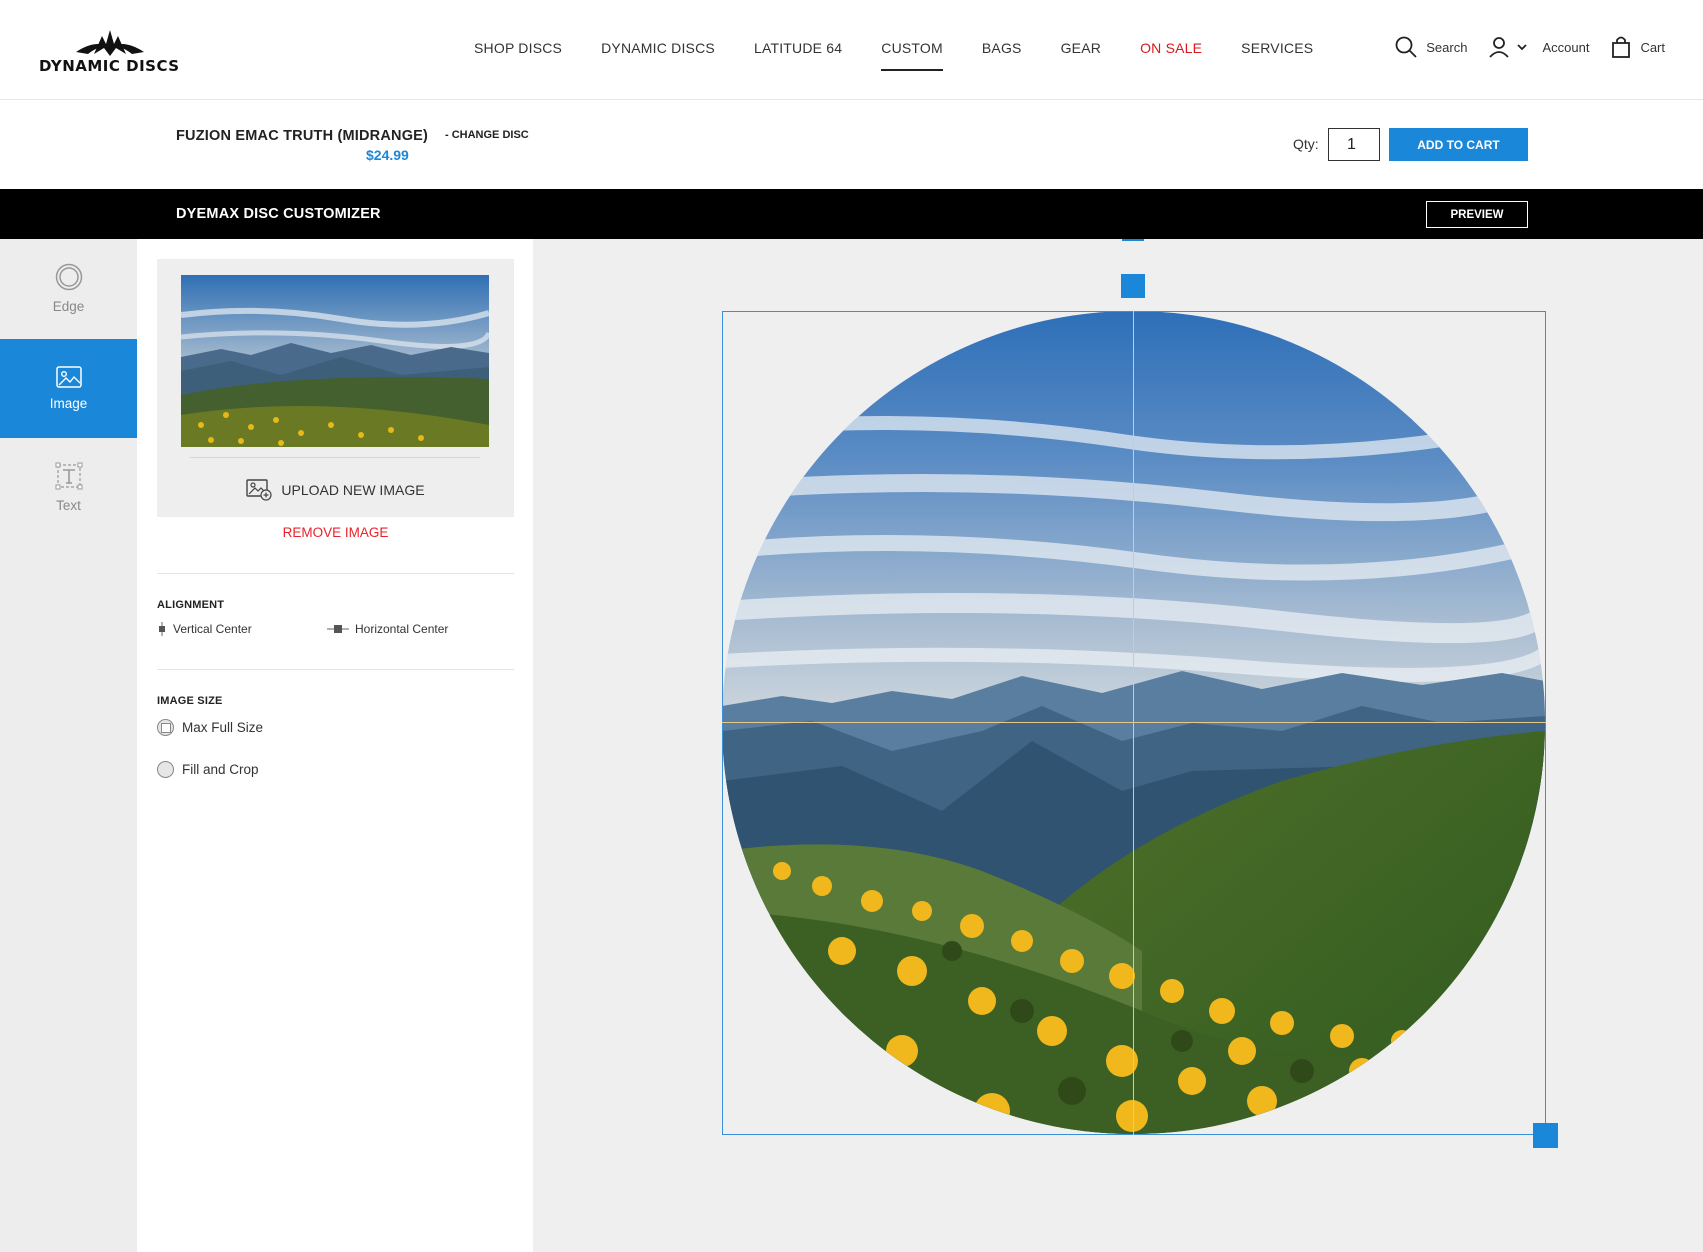 The height and width of the screenshot is (1252, 1703). What do you see at coordinates (335, 457) in the screenshot?
I see `card-divider` at bounding box center [335, 457].